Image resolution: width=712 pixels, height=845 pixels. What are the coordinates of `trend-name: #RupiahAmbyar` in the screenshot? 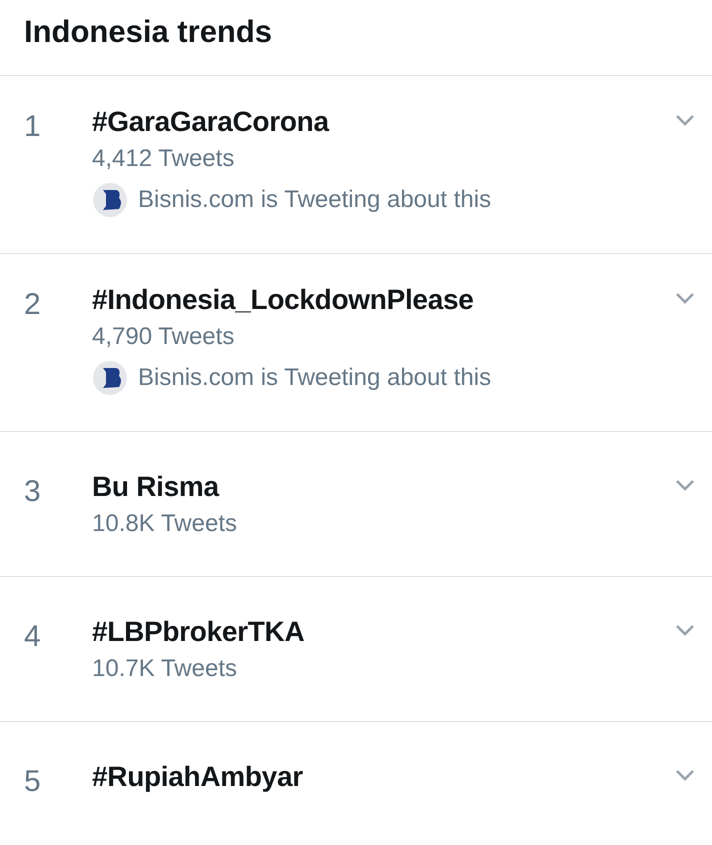 It's located at (198, 777).